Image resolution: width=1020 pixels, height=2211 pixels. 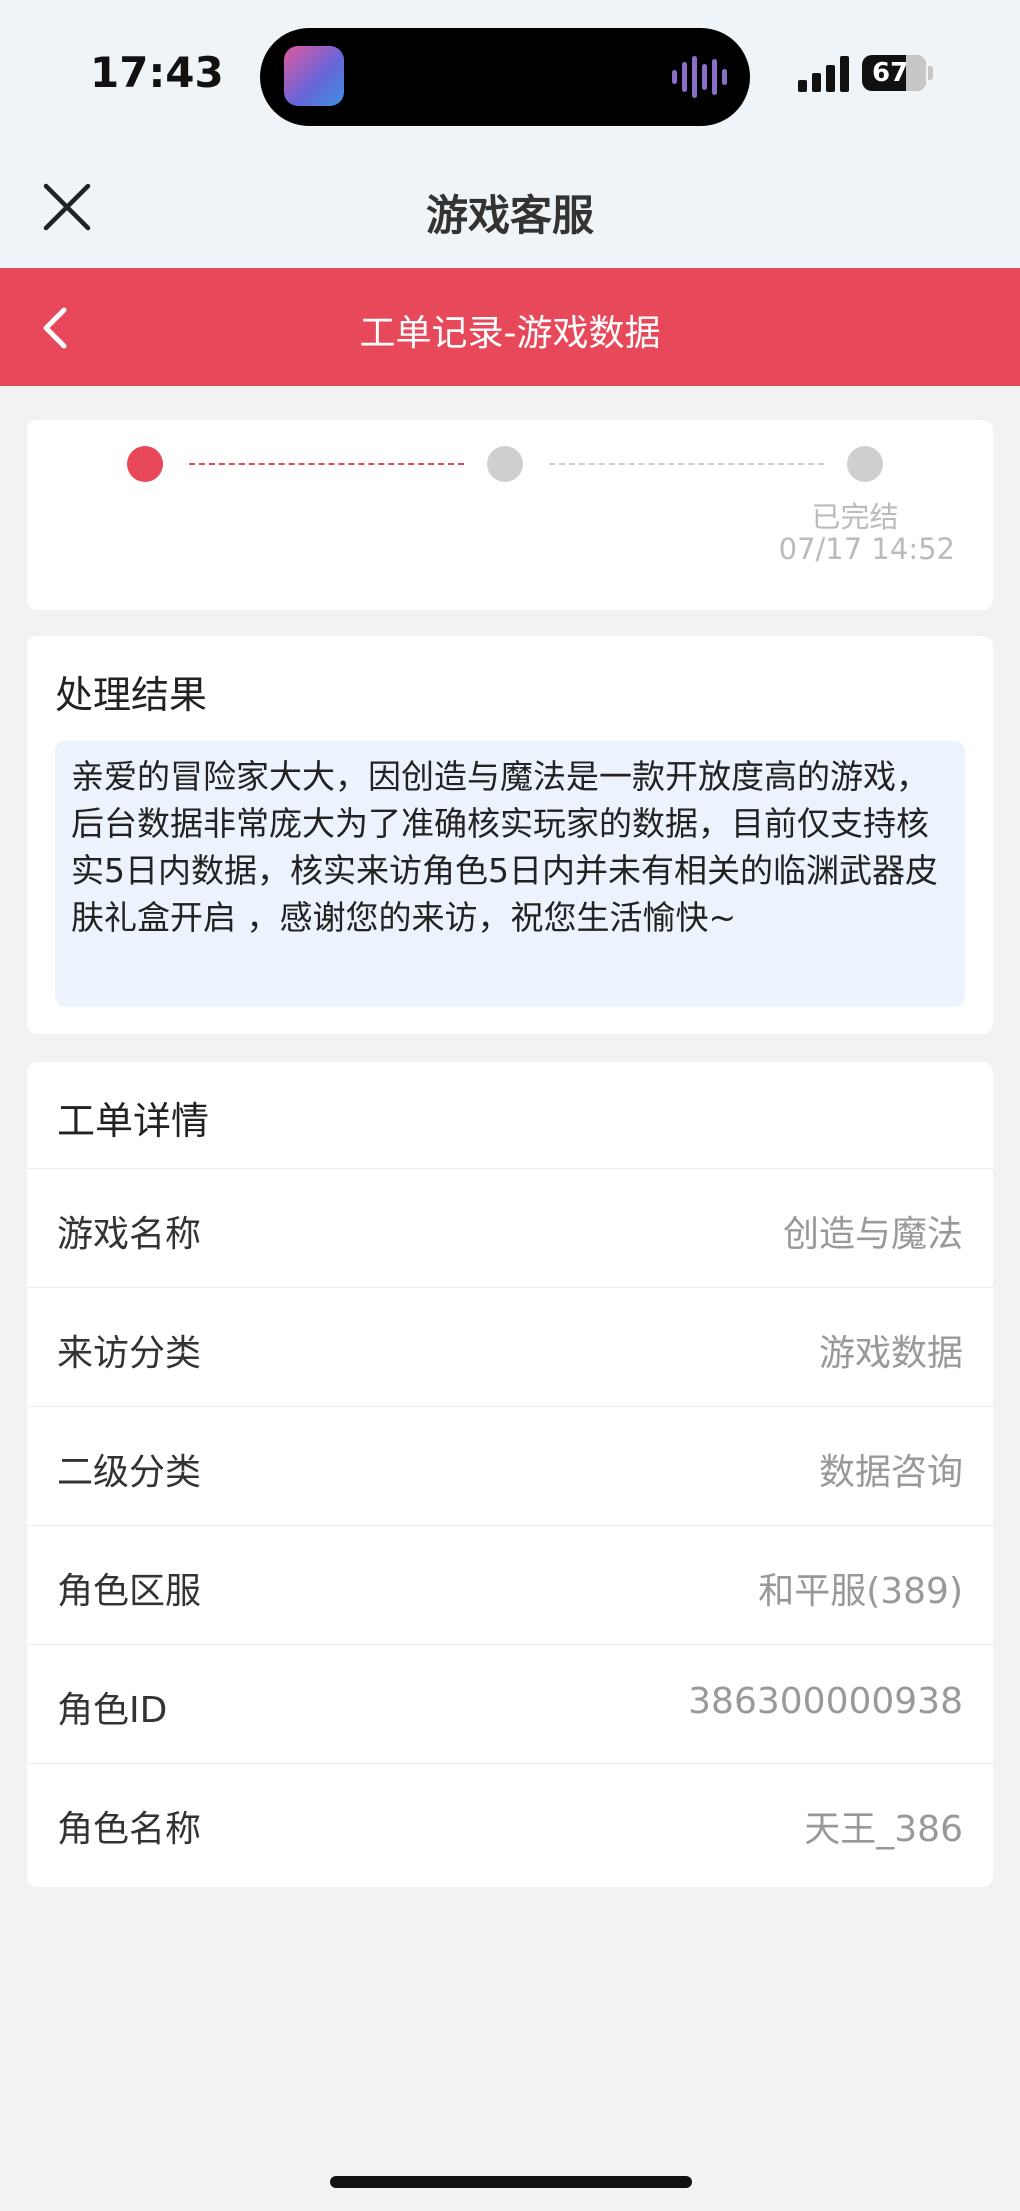 What do you see at coordinates (825, 1701) in the screenshot?
I see `detail-value: 386300000938` at bounding box center [825, 1701].